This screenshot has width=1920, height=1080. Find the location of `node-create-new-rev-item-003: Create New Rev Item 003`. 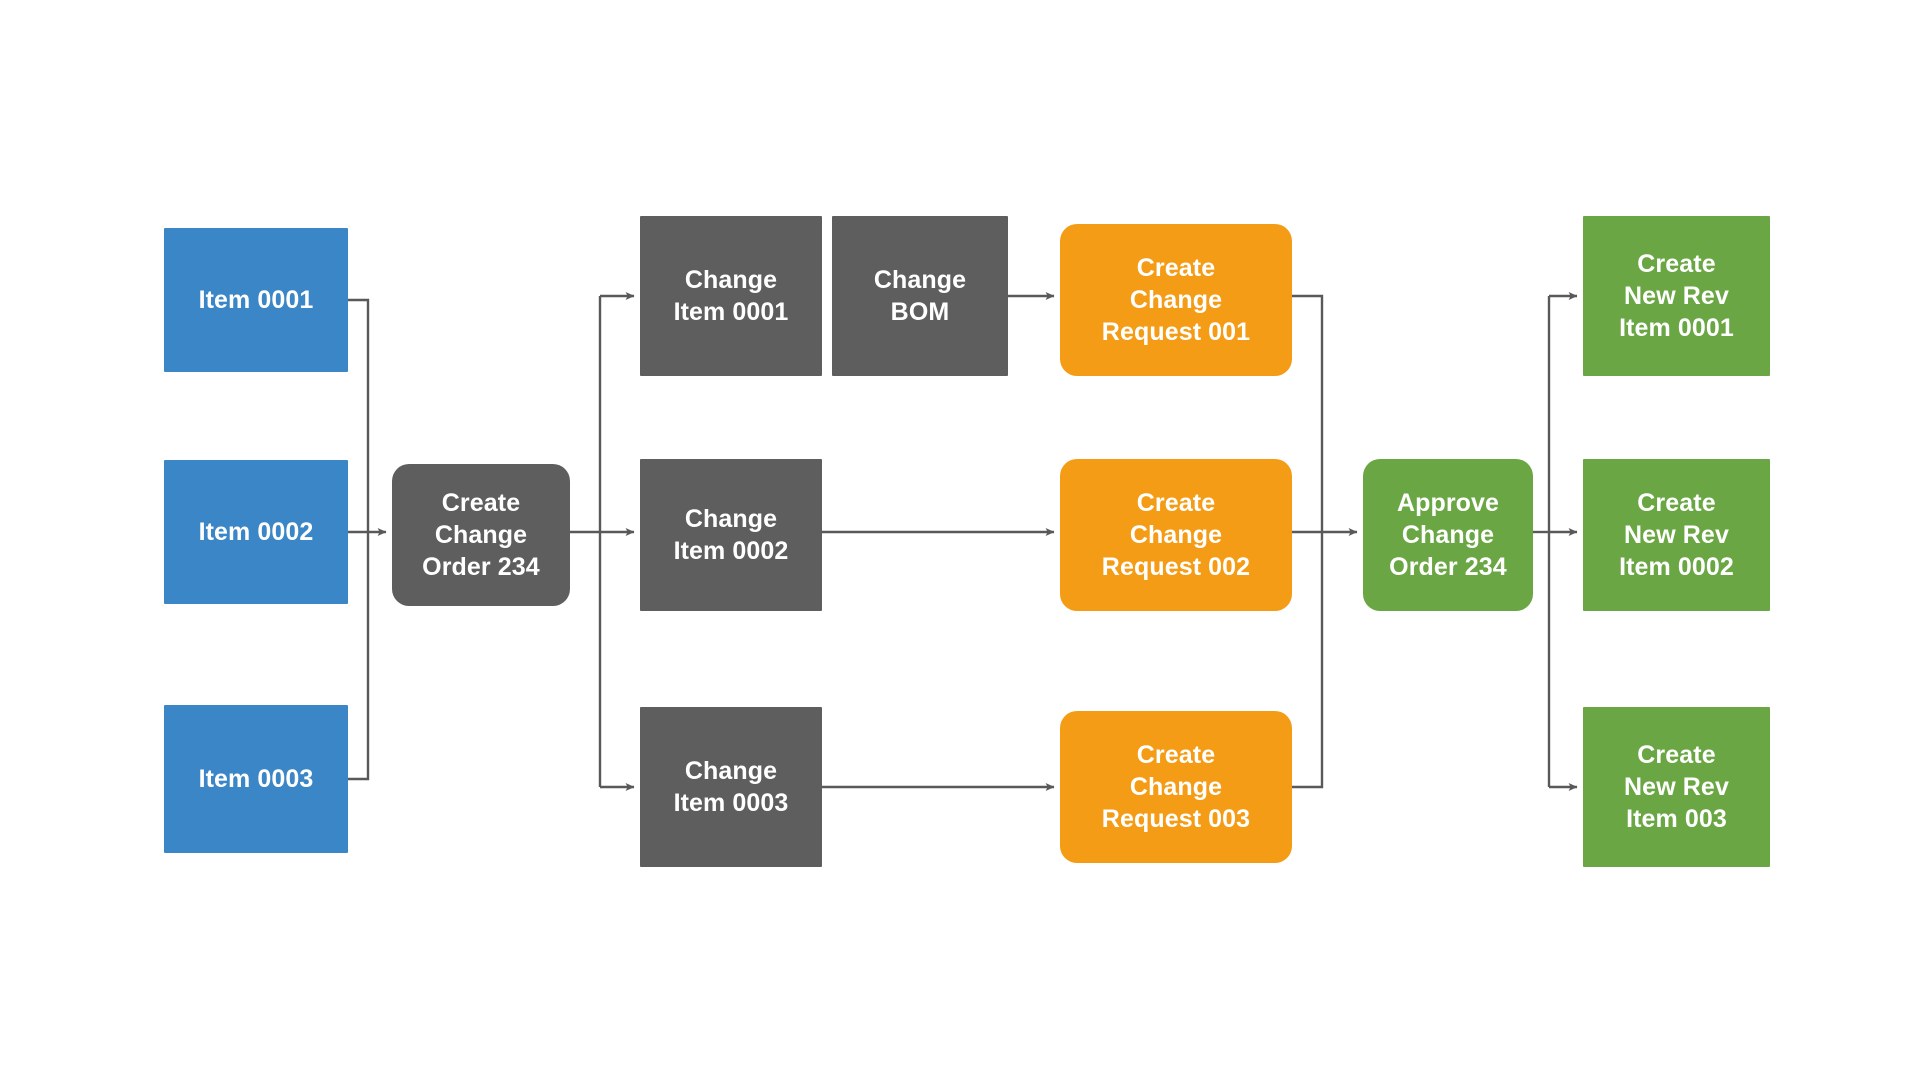

node-create-new-rev-item-003: Create New Rev Item 003 is located at coordinates (1676, 787).